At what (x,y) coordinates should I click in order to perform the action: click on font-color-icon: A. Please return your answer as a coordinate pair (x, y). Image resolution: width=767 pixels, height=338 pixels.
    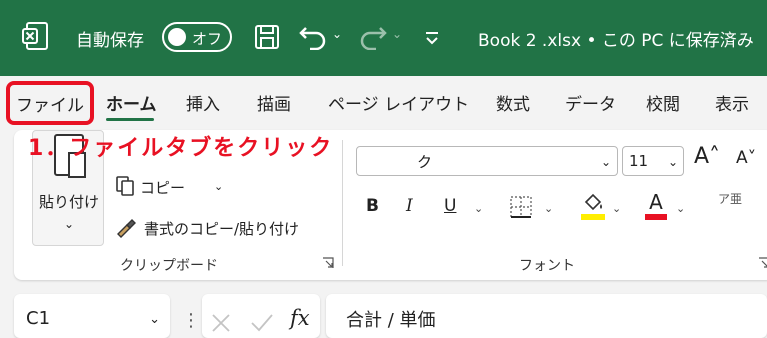
    Looking at the image, I should click on (656, 206).